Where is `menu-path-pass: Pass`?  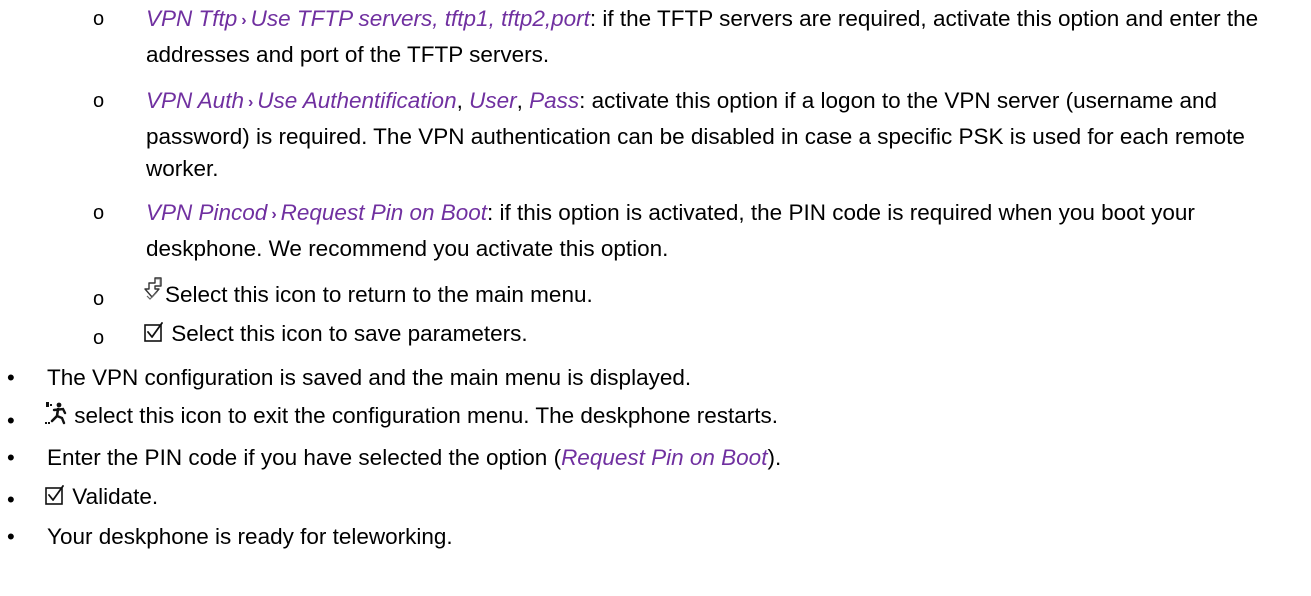 menu-path-pass: Pass is located at coordinates (554, 100).